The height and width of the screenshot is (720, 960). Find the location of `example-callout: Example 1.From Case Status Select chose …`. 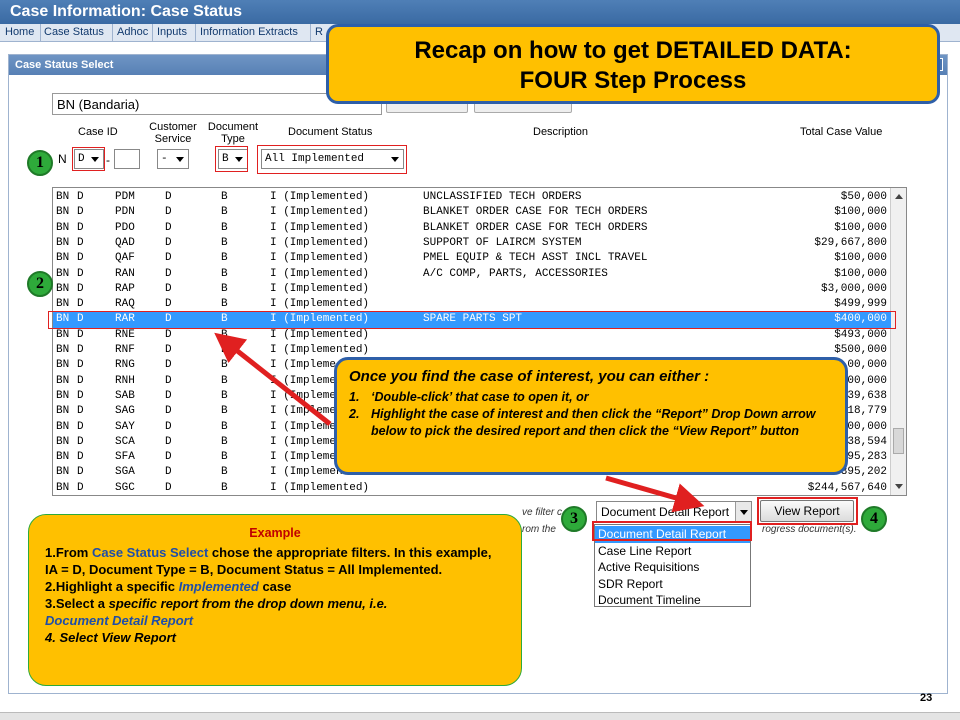

example-callout: Example 1.From Case Status Select chose … is located at coordinates (275, 600).